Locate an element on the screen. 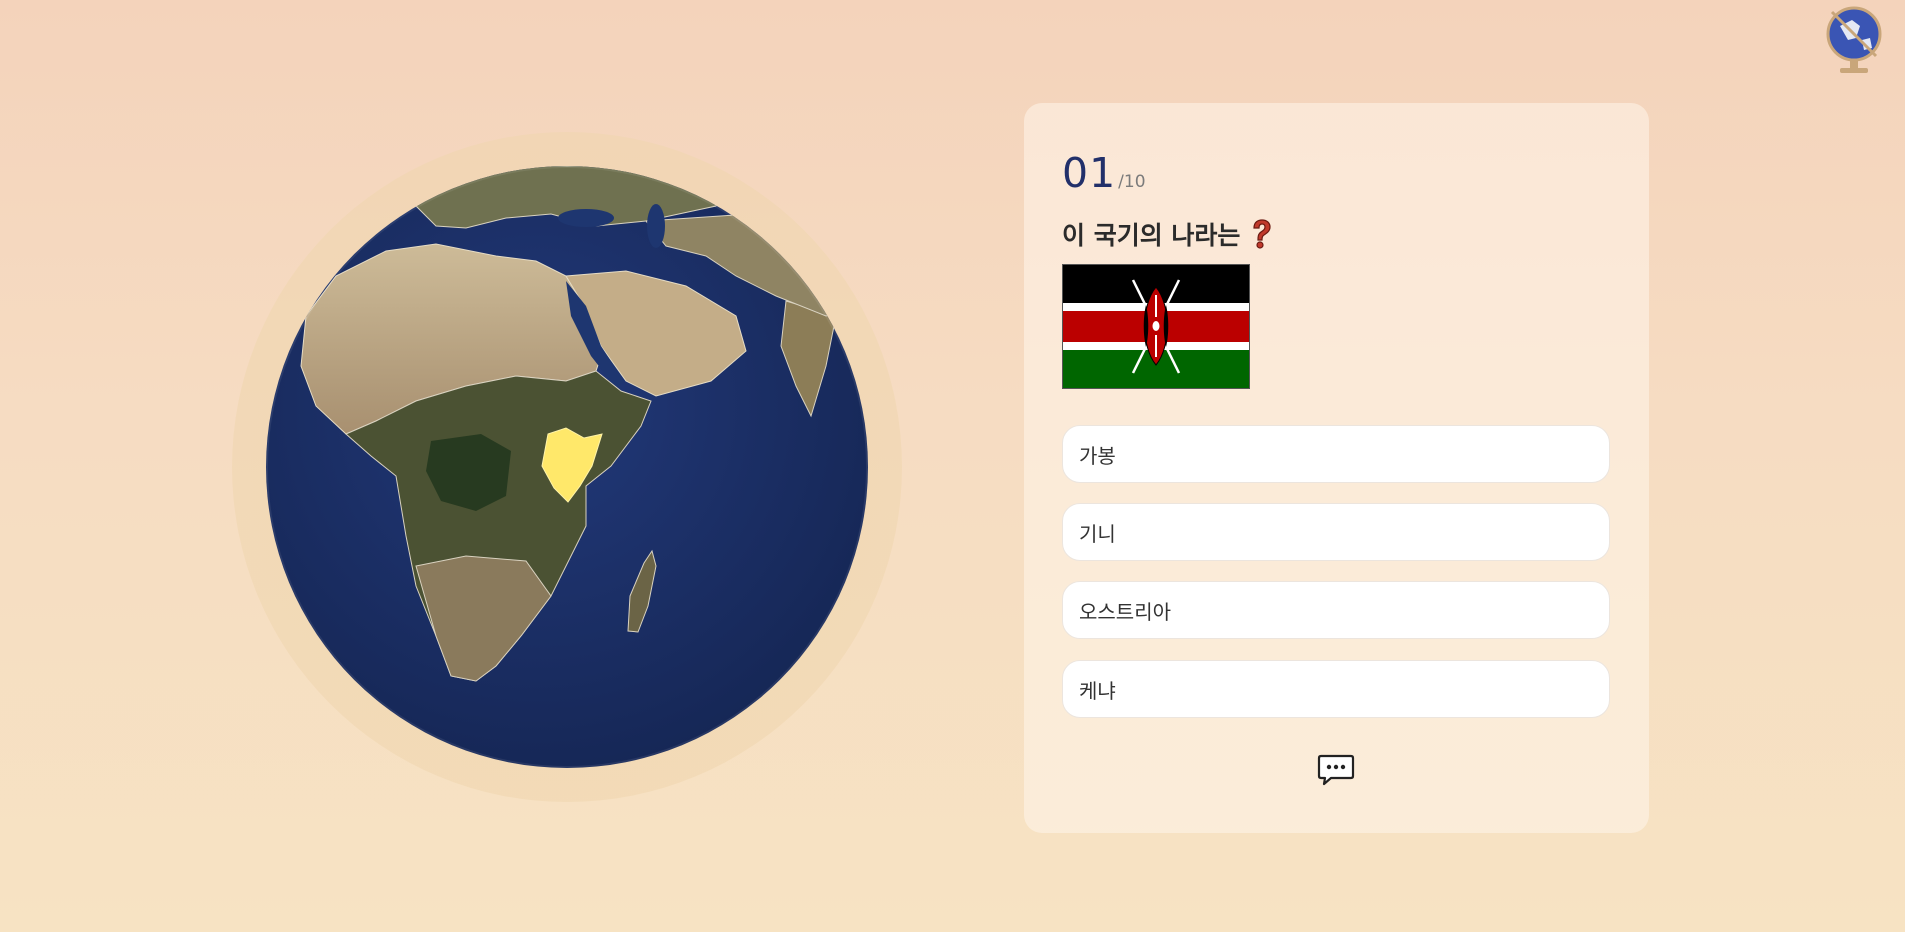 This screenshot has width=1905, height=932. kenya-flag is located at coordinates (1156, 326).